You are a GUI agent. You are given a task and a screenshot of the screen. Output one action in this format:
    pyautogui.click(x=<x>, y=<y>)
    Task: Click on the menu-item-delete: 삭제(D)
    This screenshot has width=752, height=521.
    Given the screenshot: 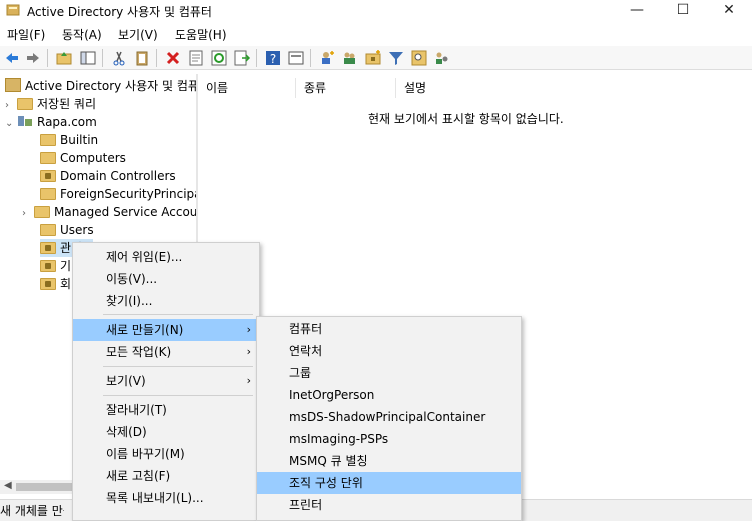 What is the action you would take?
    pyautogui.click(x=166, y=432)
    